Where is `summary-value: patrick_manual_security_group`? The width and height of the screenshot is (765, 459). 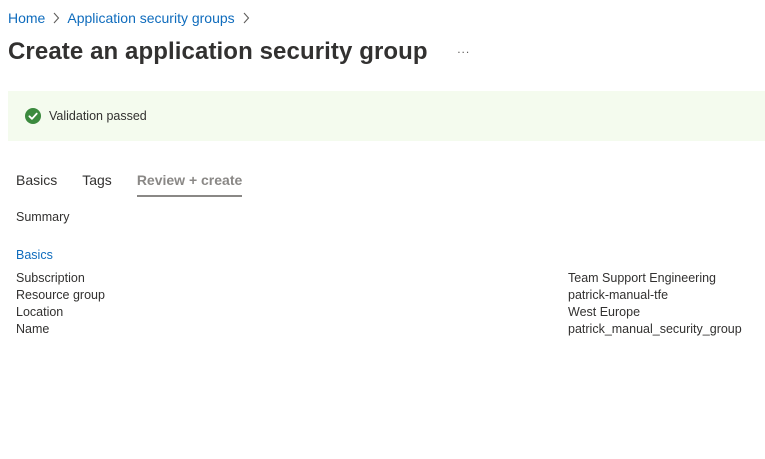
summary-value: patrick_manual_security_group is located at coordinates (655, 329).